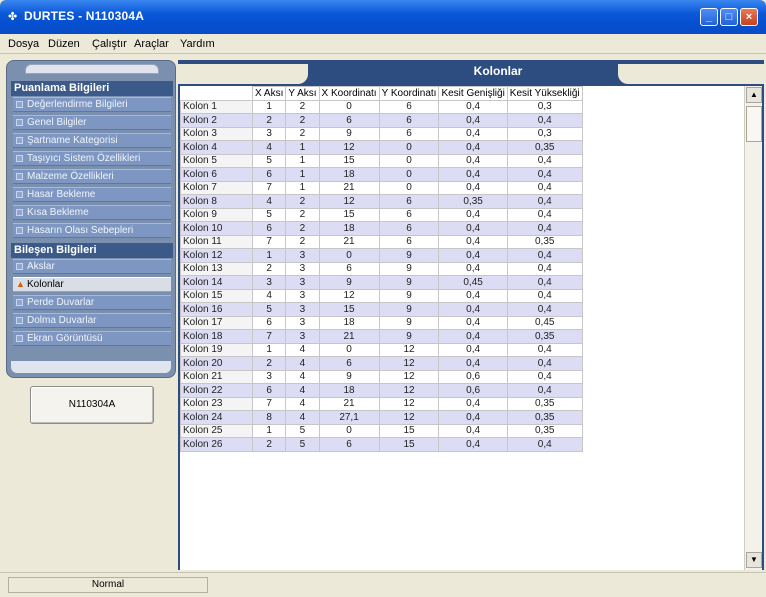 This screenshot has height=597, width=766. What do you see at coordinates (216, 241) in the screenshot?
I see `row-header-cell: Kolon 11` at bounding box center [216, 241].